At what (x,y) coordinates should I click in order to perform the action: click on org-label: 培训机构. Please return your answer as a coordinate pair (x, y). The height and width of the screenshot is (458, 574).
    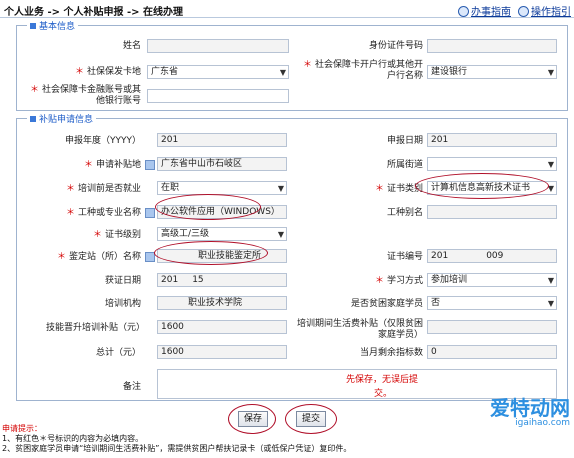
    Looking at the image, I should click on (122, 304).